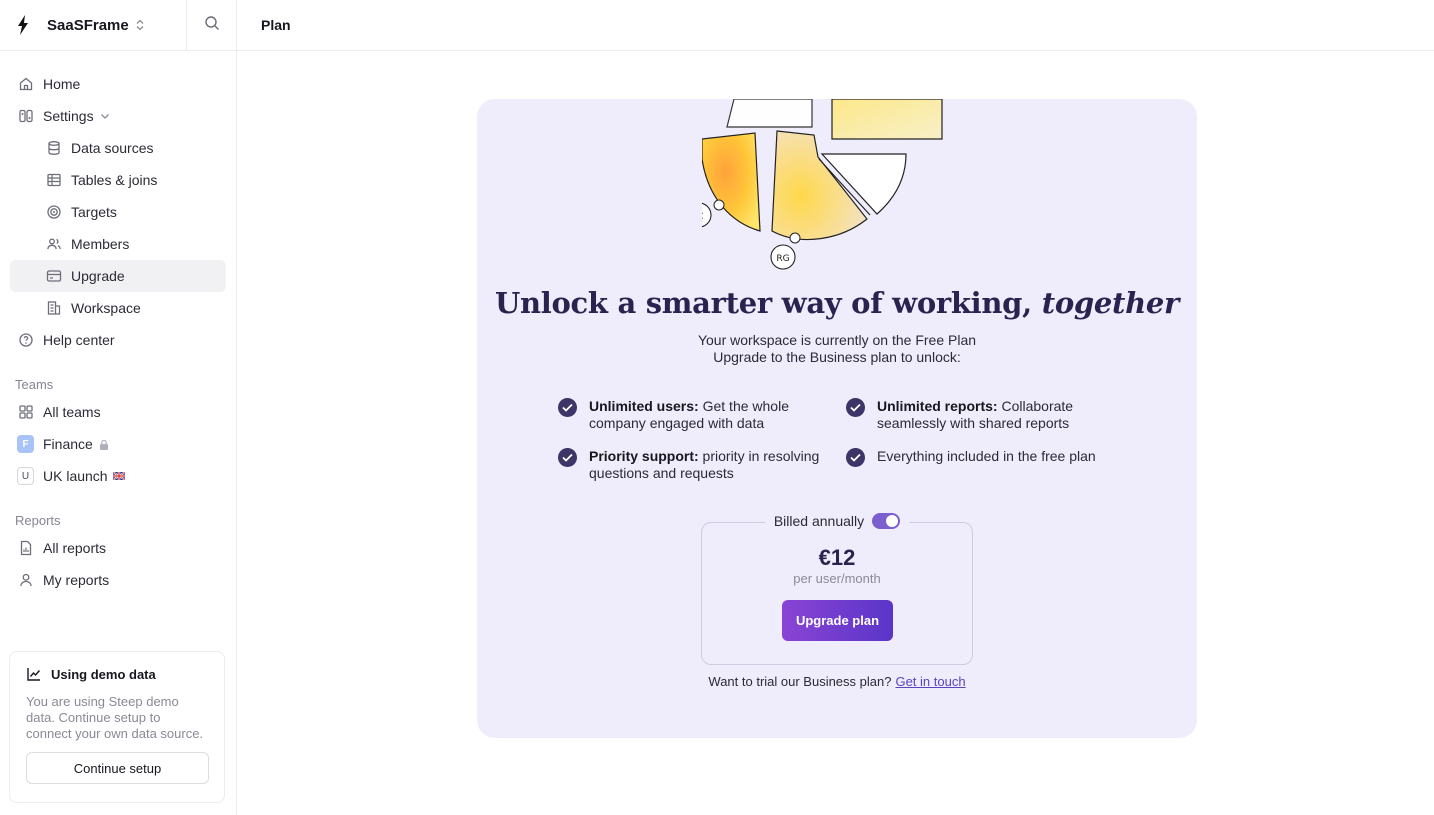 The width and height of the screenshot is (1434, 815). I want to click on line-chart-icon, so click(34, 674).